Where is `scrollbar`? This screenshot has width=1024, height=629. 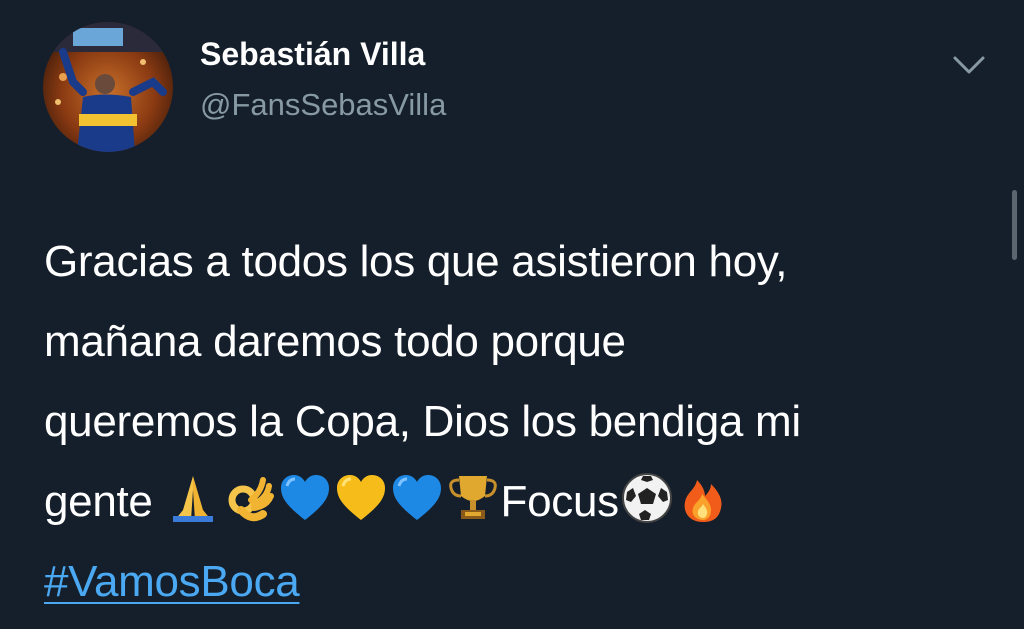
scrollbar is located at coordinates (1014, 225).